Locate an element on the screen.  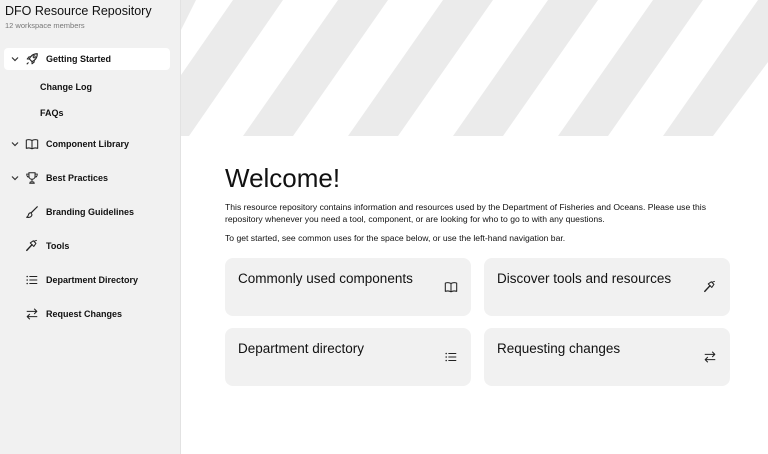
sidebar-item-getting-started: Getting Started is located at coordinates (87, 59).